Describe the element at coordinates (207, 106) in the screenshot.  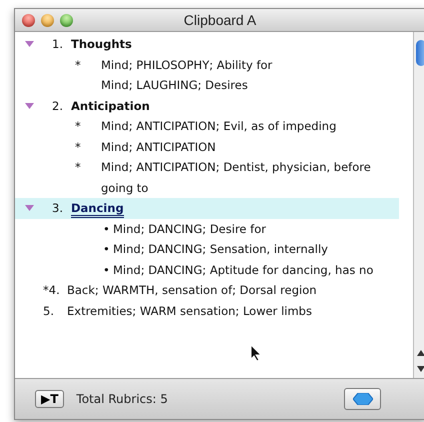
I see `rubric-row: 2. Anticipation` at that location.